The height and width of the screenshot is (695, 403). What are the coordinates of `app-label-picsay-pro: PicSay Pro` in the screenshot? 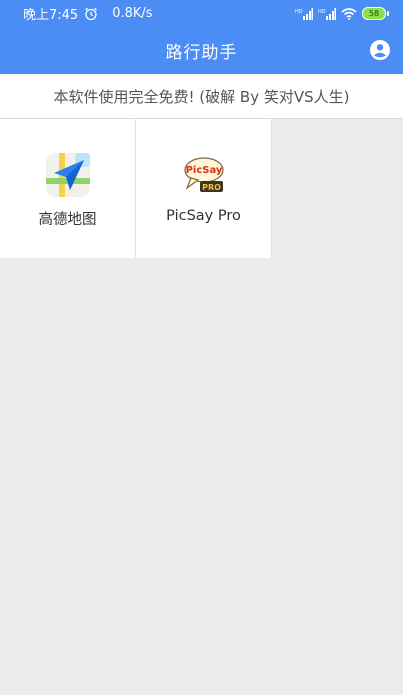 It's located at (203, 216).